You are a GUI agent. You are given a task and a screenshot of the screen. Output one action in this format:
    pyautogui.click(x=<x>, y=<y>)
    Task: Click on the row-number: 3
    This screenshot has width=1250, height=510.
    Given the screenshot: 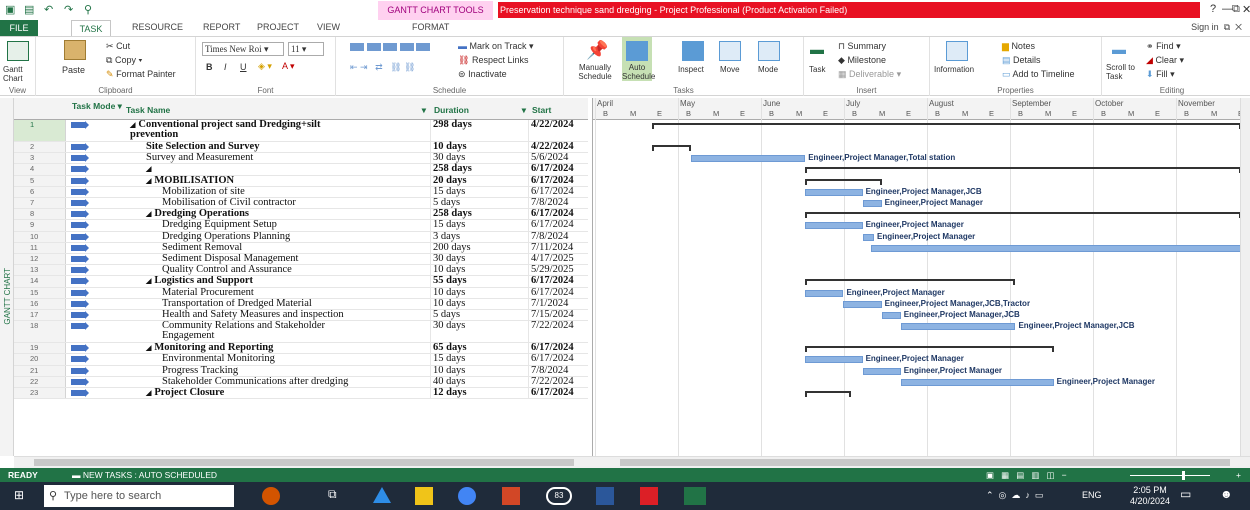 What is the action you would take?
    pyautogui.click(x=40, y=158)
    